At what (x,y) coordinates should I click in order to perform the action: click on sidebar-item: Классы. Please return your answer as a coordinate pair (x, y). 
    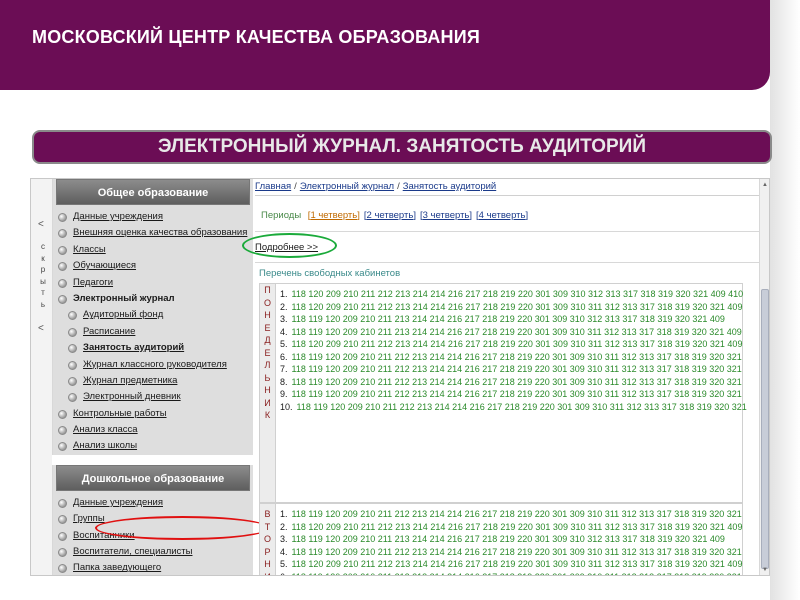
    Looking at the image, I should click on (153, 250).